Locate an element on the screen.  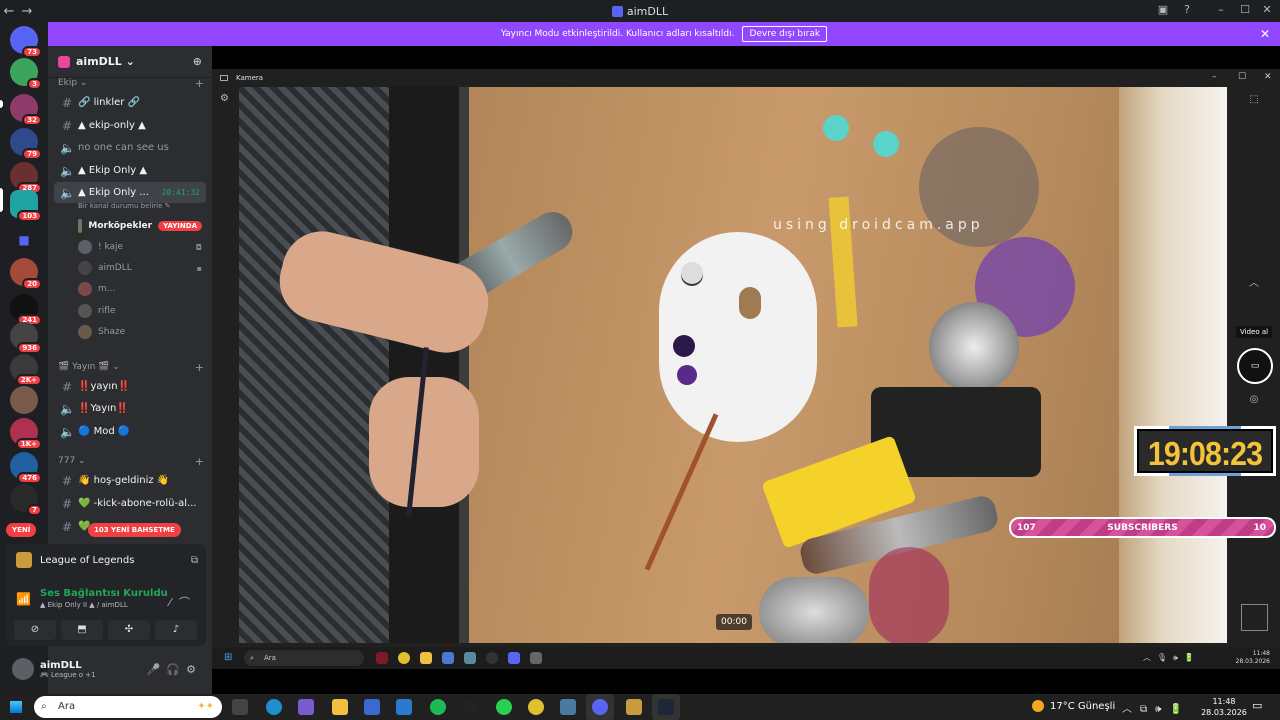
share-screen-button: ⬒ is located at coordinates (82, 630).